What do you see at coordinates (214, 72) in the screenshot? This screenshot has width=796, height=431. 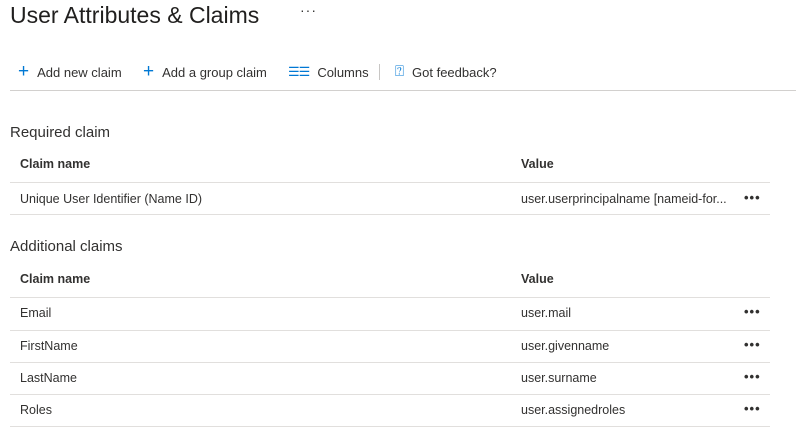 I see `add-group-claim-label: Add a group claim` at bounding box center [214, 72].